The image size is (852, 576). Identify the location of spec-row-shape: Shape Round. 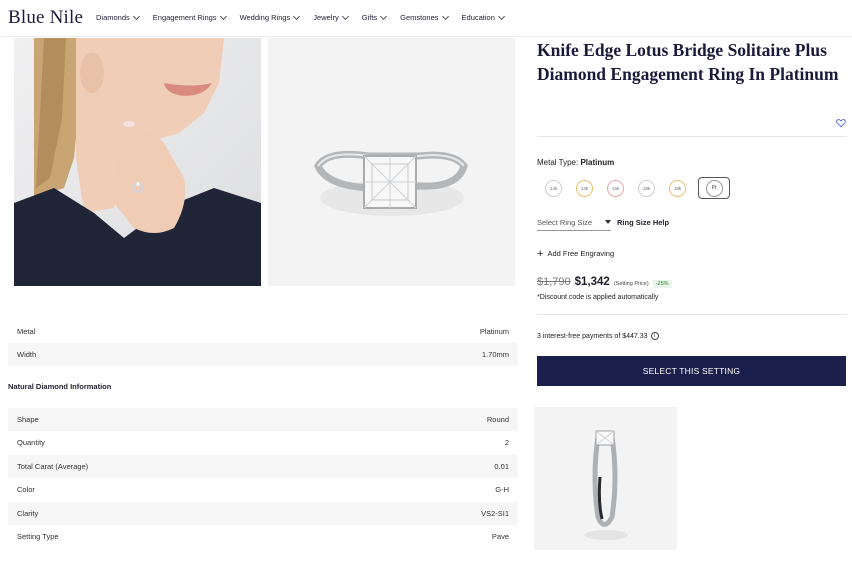
(263, 419).